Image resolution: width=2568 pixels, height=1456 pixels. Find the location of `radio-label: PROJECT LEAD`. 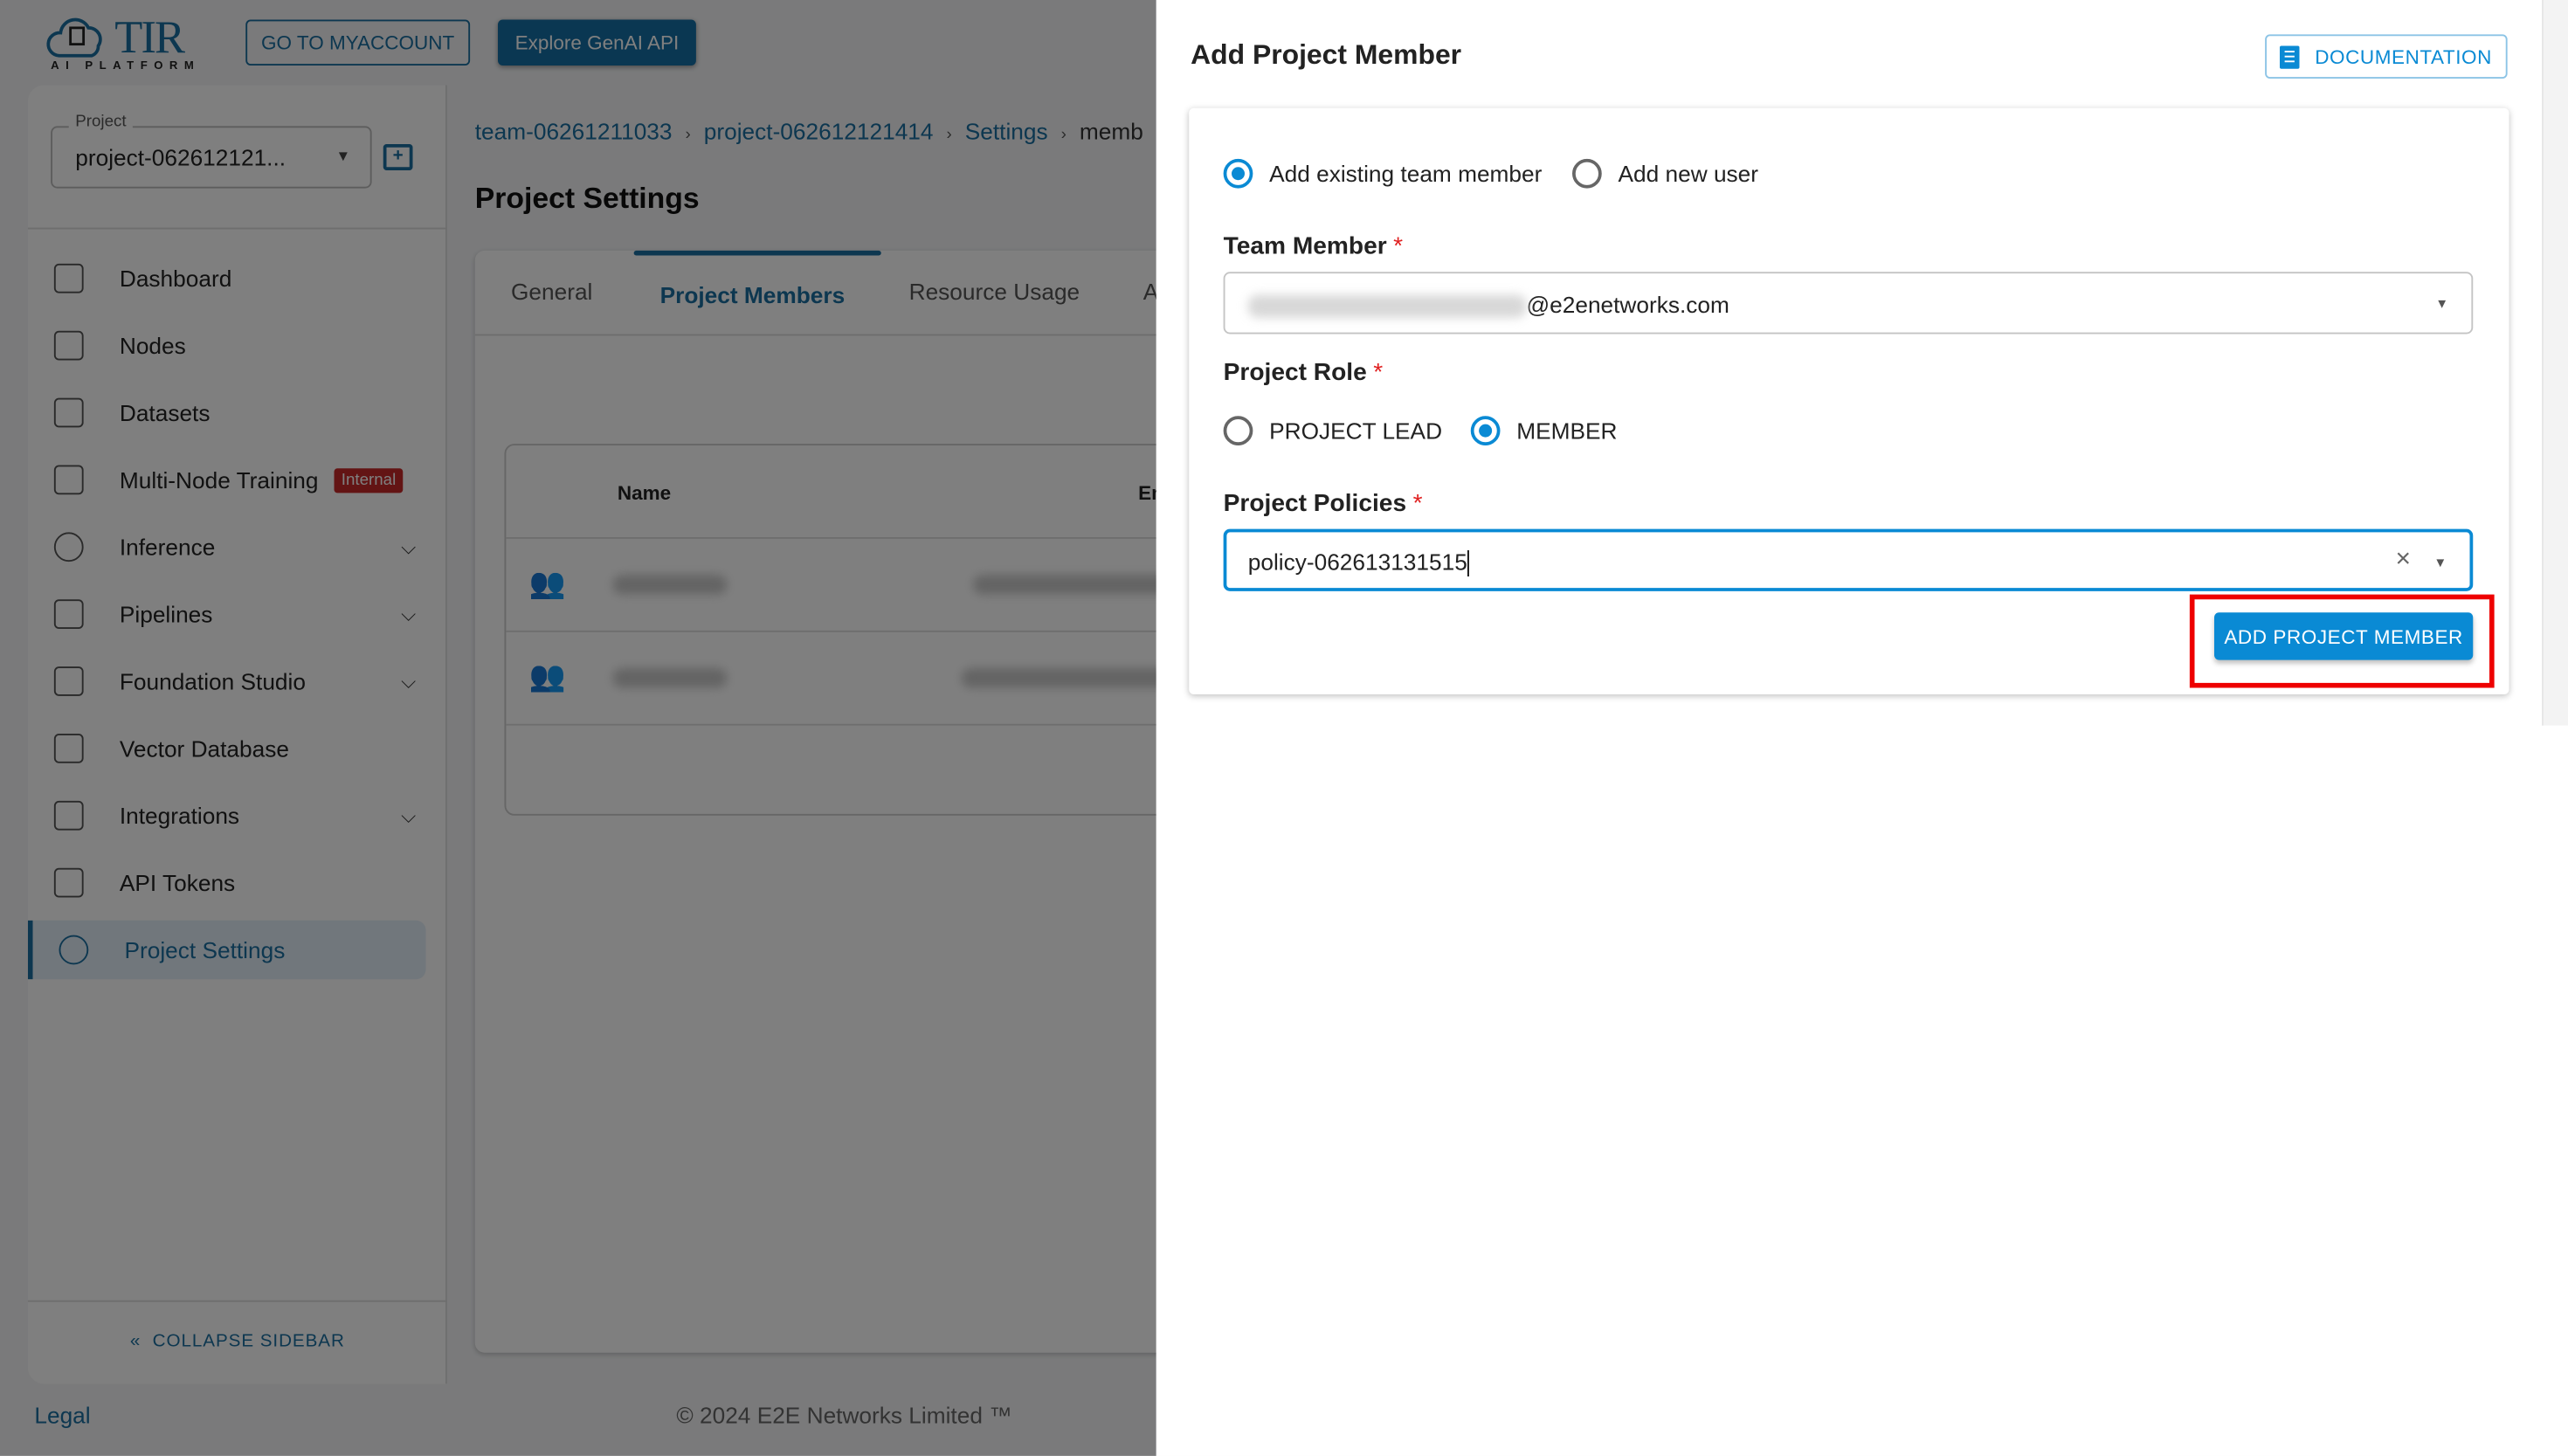

radio-label: PROJECT LEAD is located at coordinates (1356, 431).